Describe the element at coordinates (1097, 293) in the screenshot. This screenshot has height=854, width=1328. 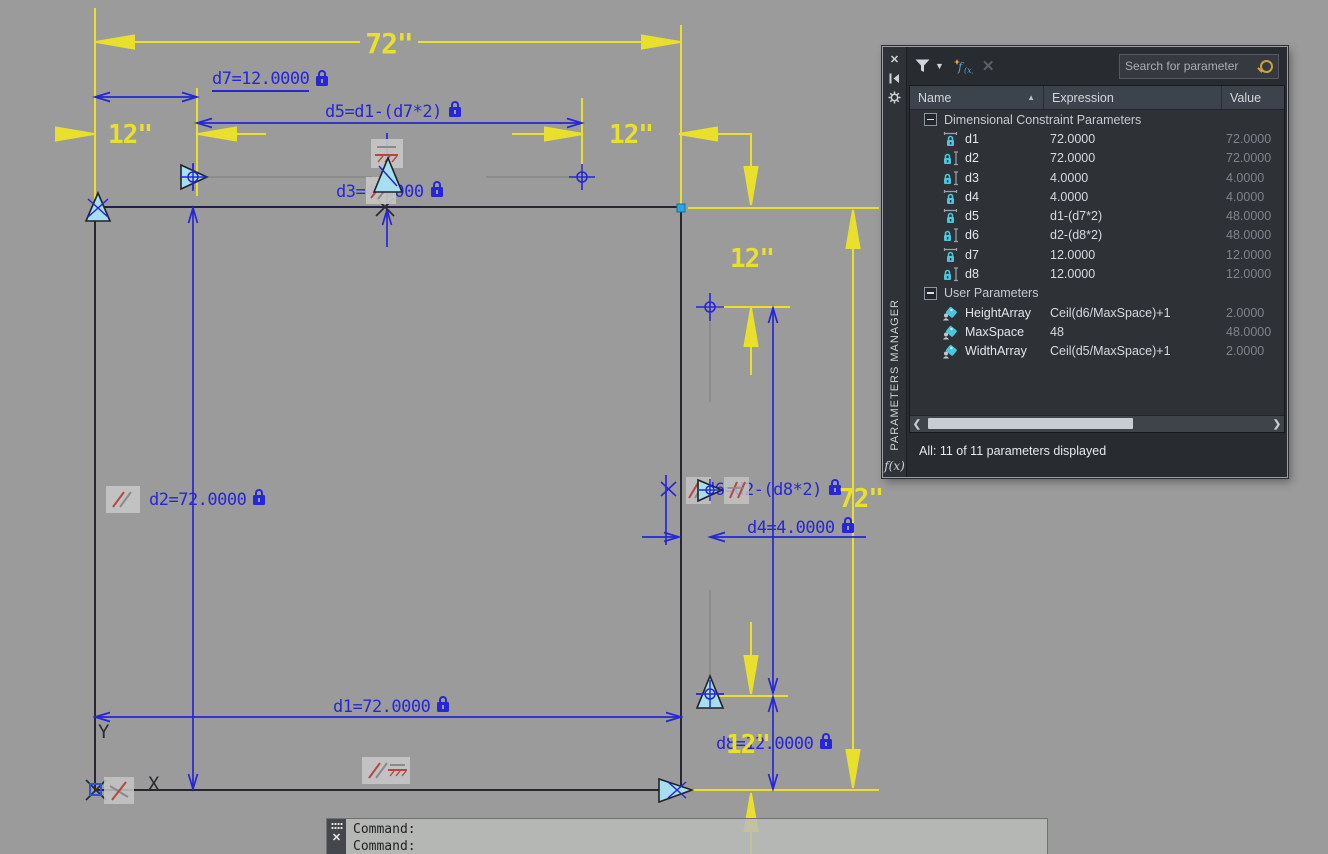
I see `parameter-group-row: User Parameters` at that location.